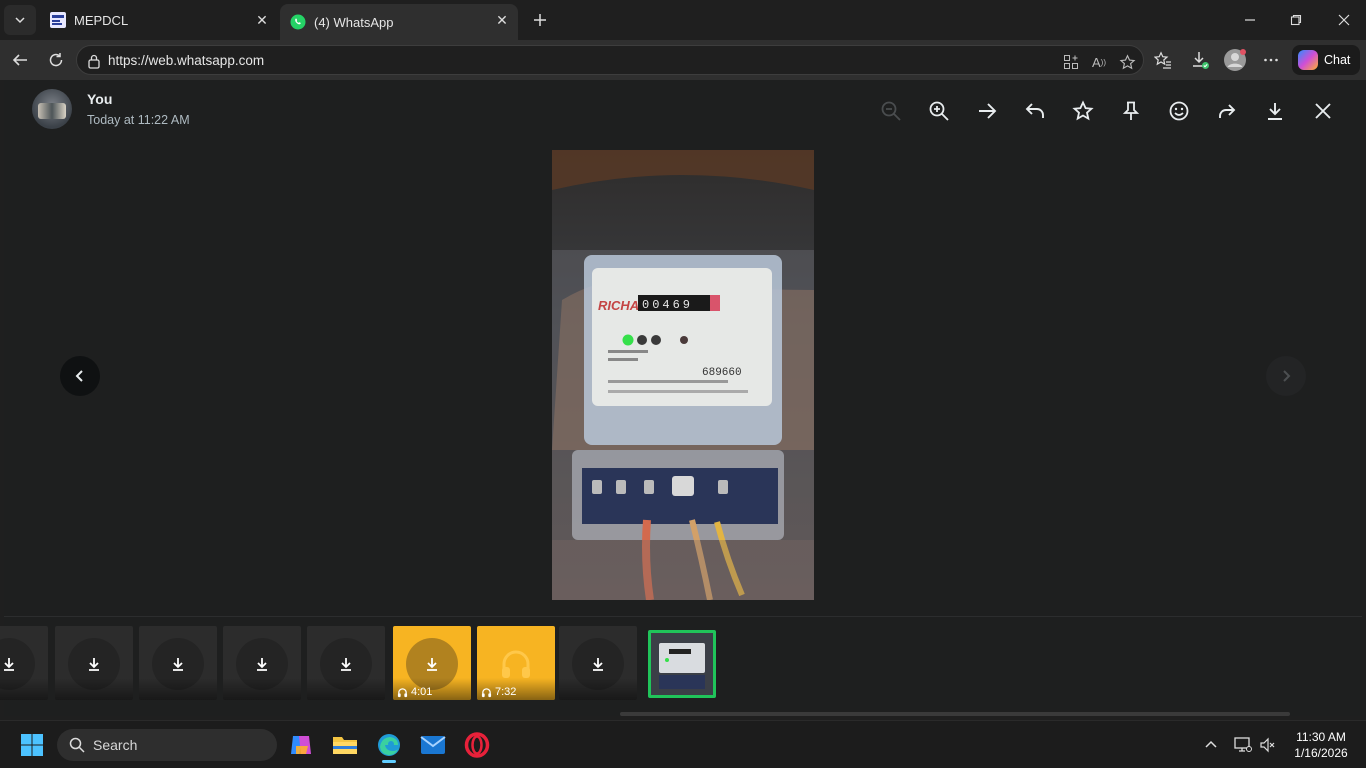  I want to click on thumbnail-divider, so click(683, 616).